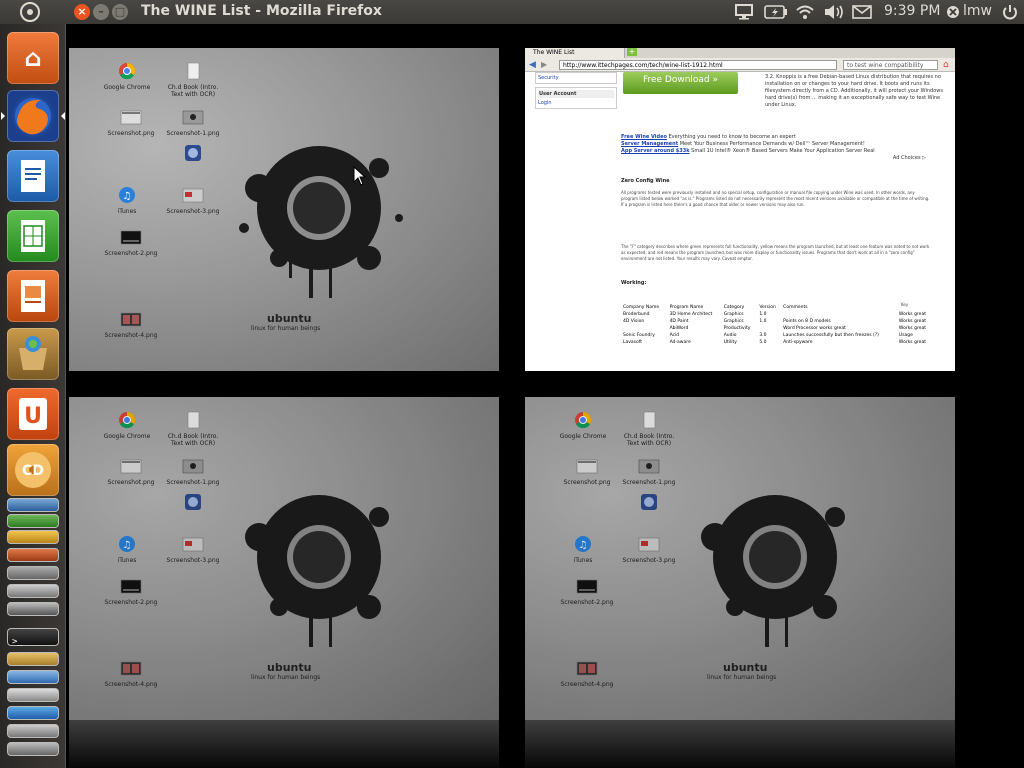  I want to click on ubuntu-logo-icon, so click(30, 12).